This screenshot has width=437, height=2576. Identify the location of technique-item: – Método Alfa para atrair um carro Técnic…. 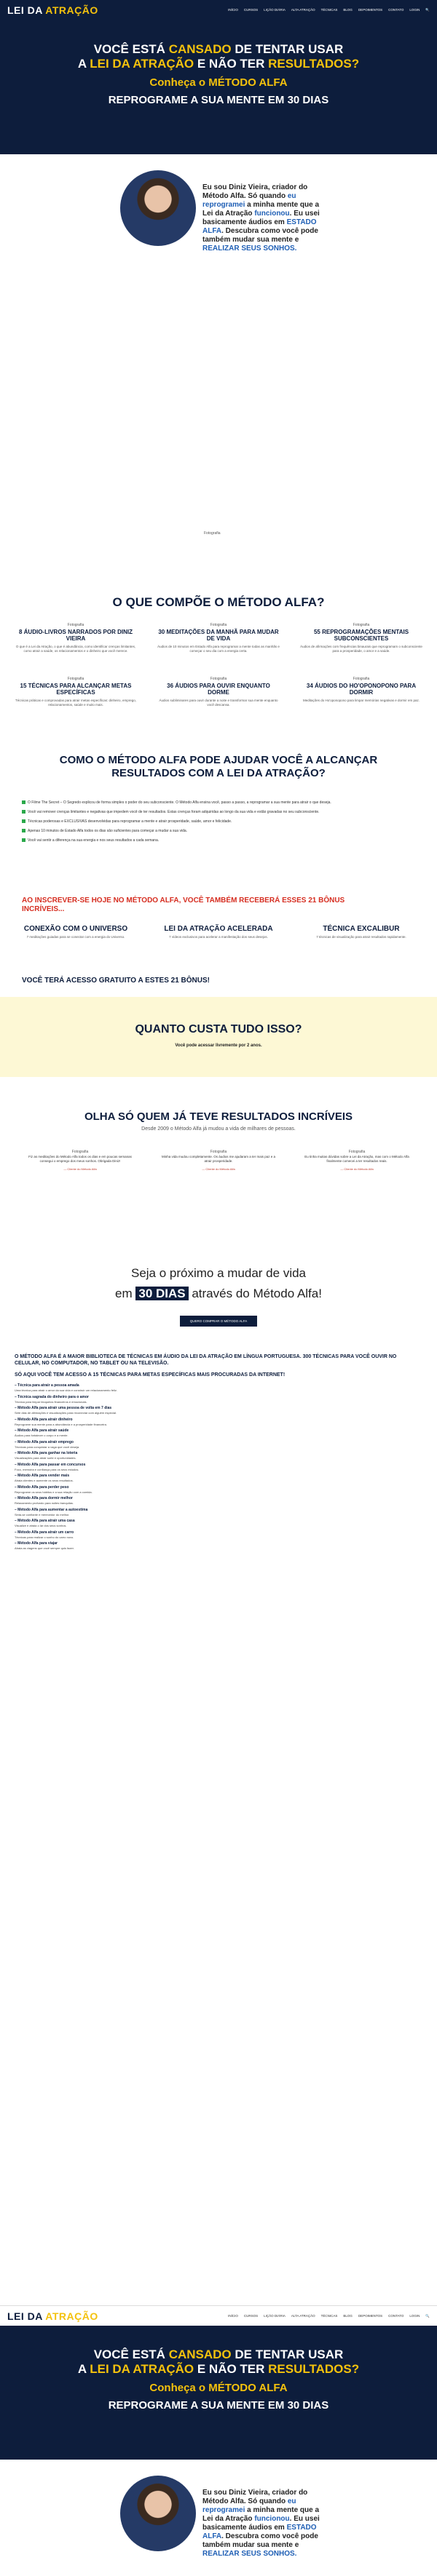
(44, 1534).